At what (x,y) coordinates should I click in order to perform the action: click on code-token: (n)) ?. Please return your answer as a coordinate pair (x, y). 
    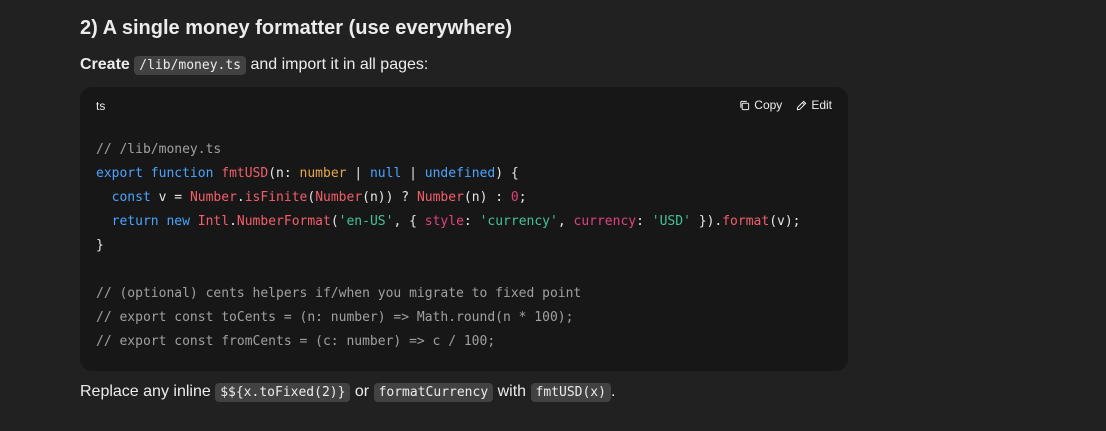
    Looking at the image, I should click on (389, 197).